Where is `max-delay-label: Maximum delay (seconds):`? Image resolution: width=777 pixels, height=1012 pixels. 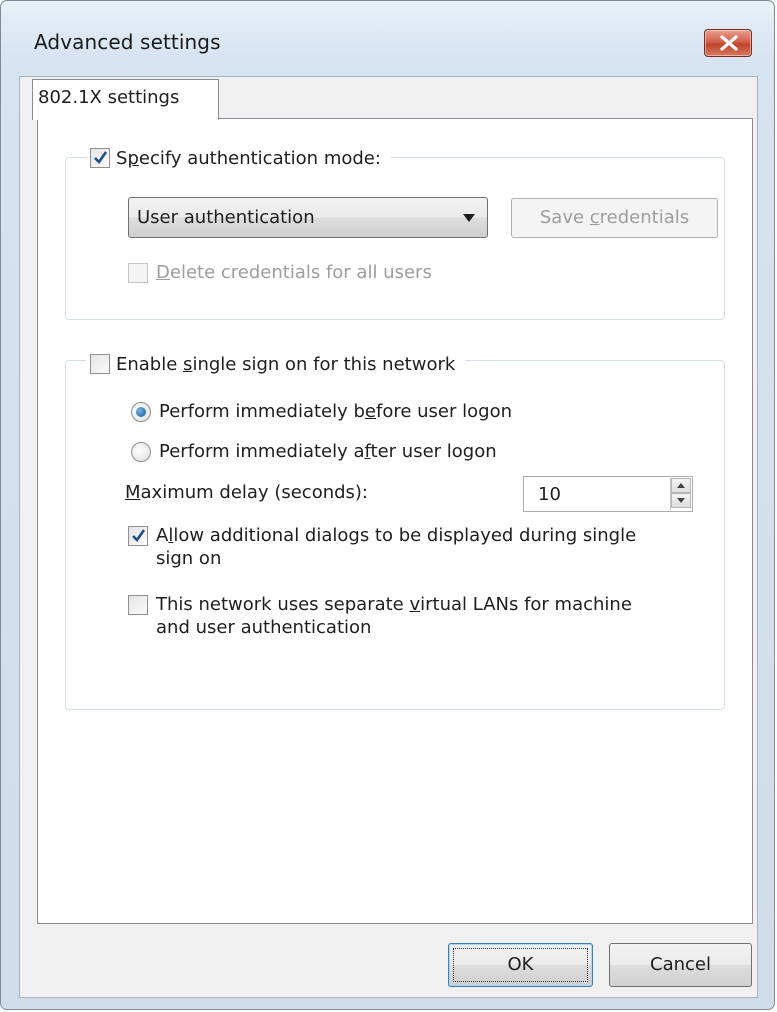 max-delay-label: Maximum delay (seconds): is located at coordinates (247, 492).